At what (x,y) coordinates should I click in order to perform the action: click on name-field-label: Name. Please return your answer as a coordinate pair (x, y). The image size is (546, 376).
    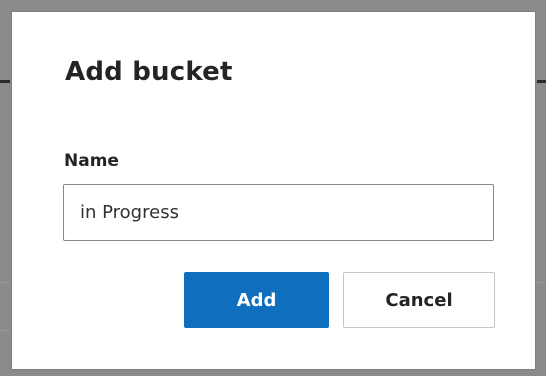
    Looking at the image, I should click on (91, 161).